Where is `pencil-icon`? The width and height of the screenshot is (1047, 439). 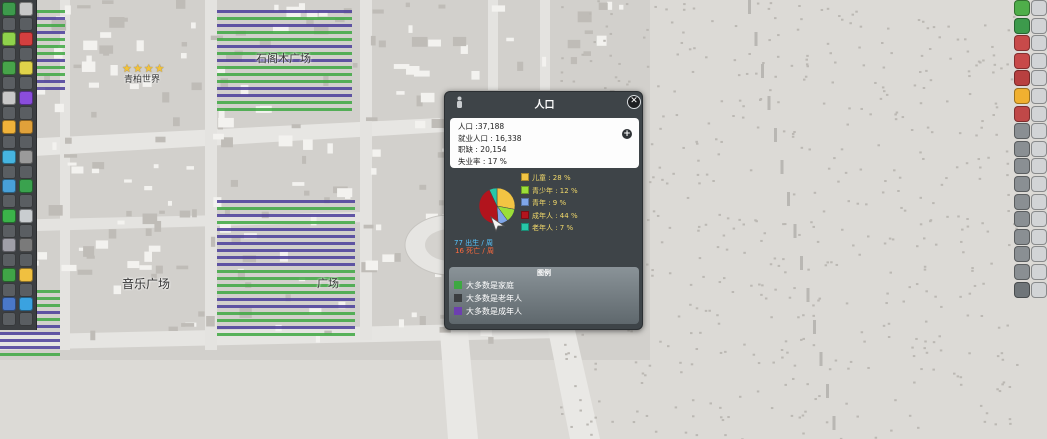 pencil-icon is located at coordinates (1022, 8).